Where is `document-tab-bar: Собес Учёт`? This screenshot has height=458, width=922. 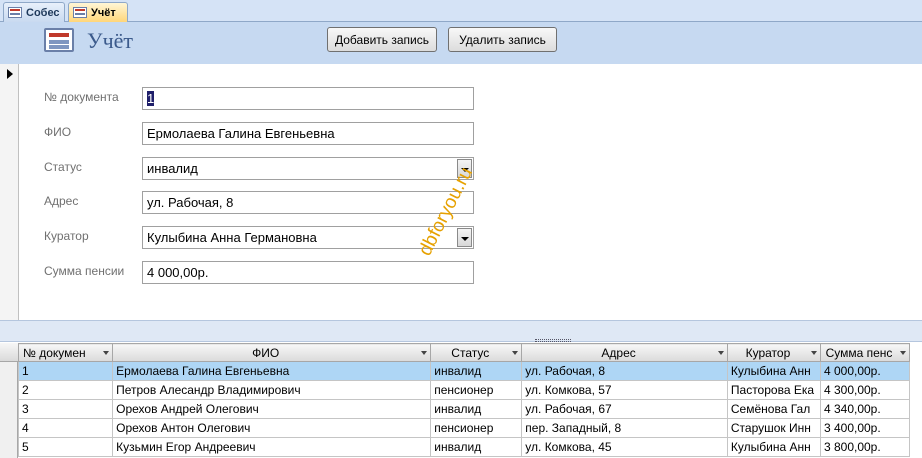 document-tab-bar: Собес Учёт is located at coordinates (461, 11).